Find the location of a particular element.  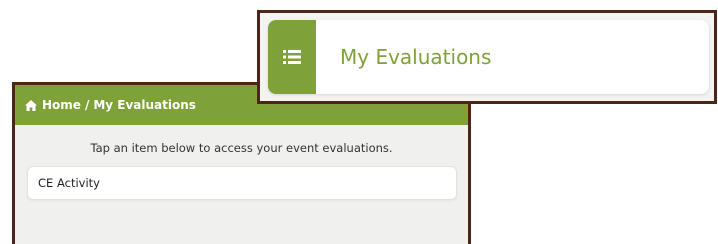

callout-title: My Evaluations is located at coordinates (416, 57).